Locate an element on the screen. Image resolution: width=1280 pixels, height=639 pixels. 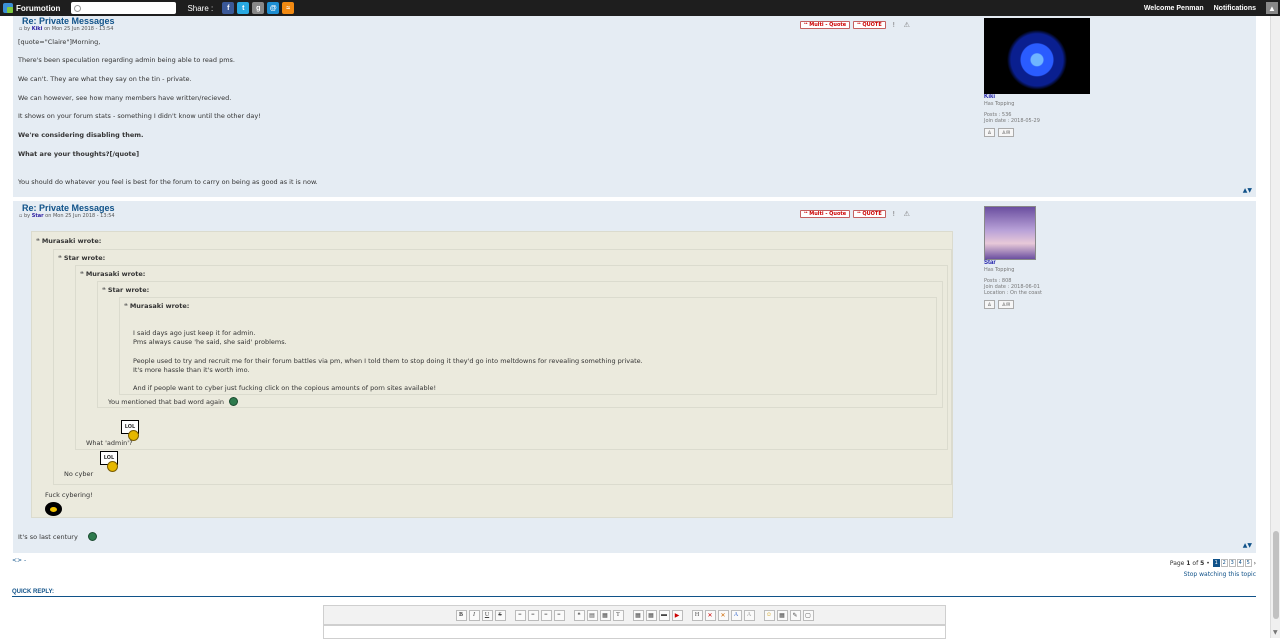
reply-textarea is located at coordinates (634, 632).